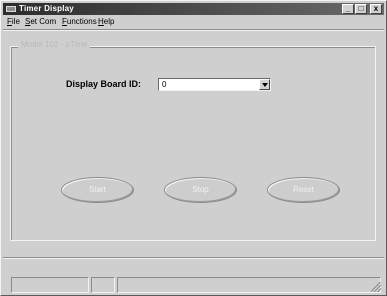  Describe the element at coordinates (193, 30) in the screenshot. I see `menu-divider` at that location.